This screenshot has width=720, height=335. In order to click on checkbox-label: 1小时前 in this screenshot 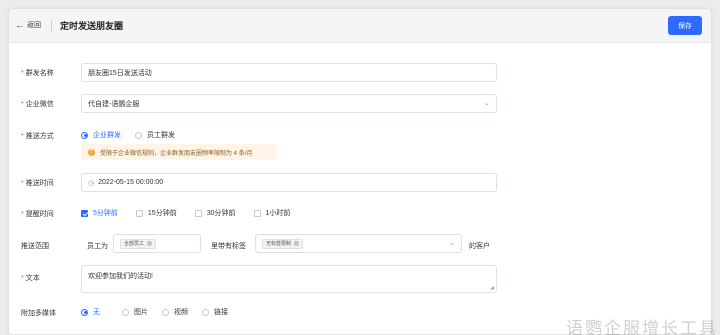, I will do `click(278, 213)`.